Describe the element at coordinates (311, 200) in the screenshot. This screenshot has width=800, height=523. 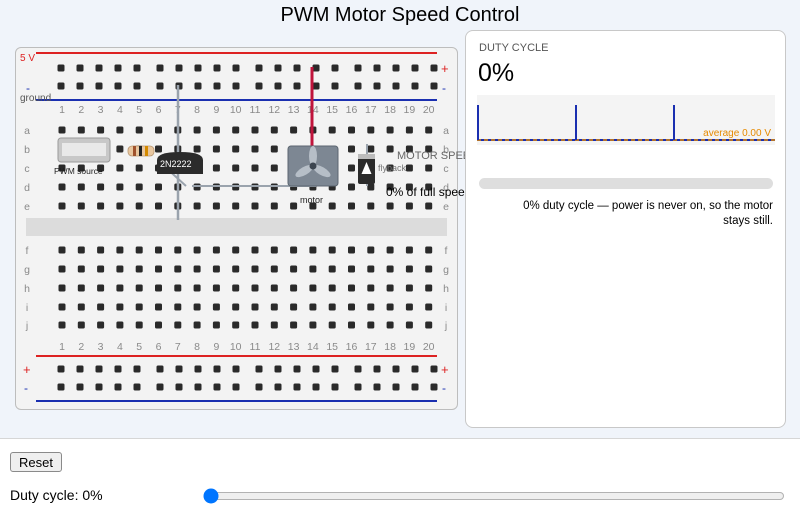
I see `motor-label: motor` at that location.